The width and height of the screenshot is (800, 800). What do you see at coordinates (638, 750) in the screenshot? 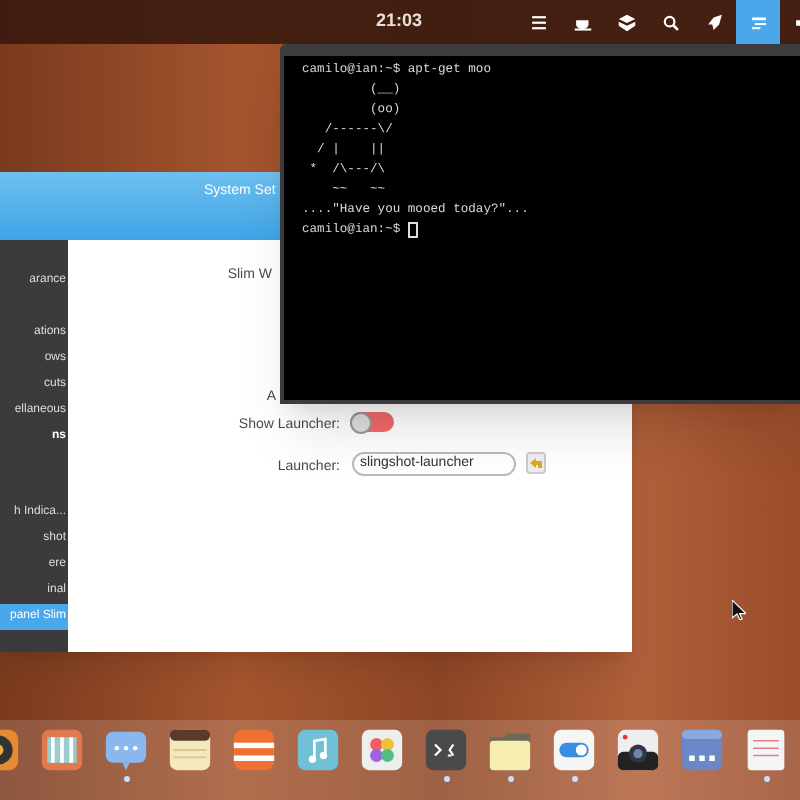
I see `camera-icon` at bounding box center [638, 750].